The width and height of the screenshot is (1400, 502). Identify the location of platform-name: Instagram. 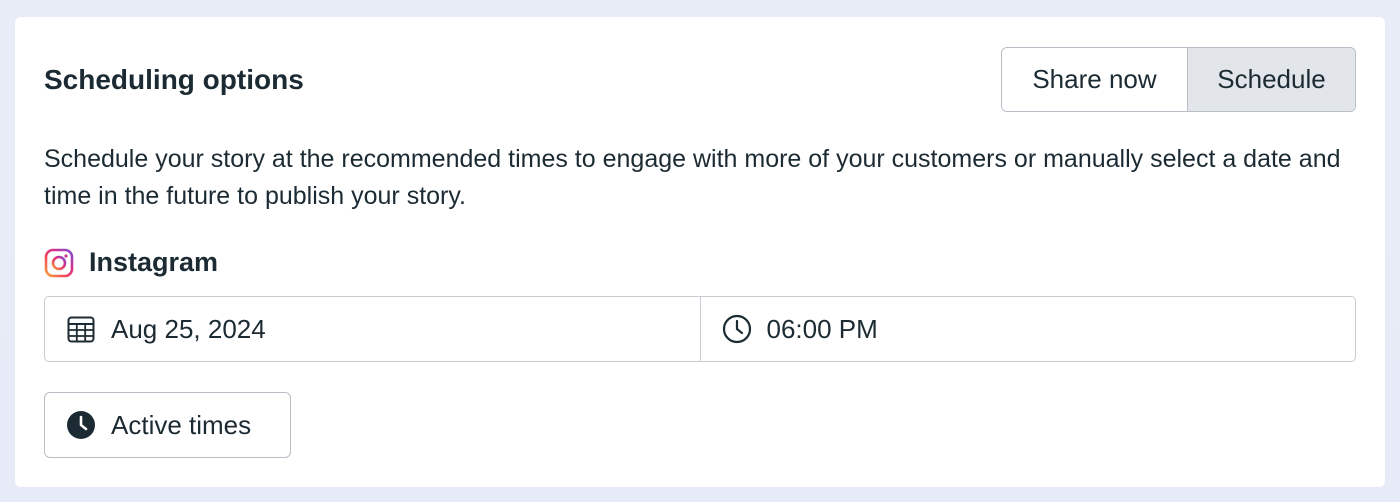
(154, 262).